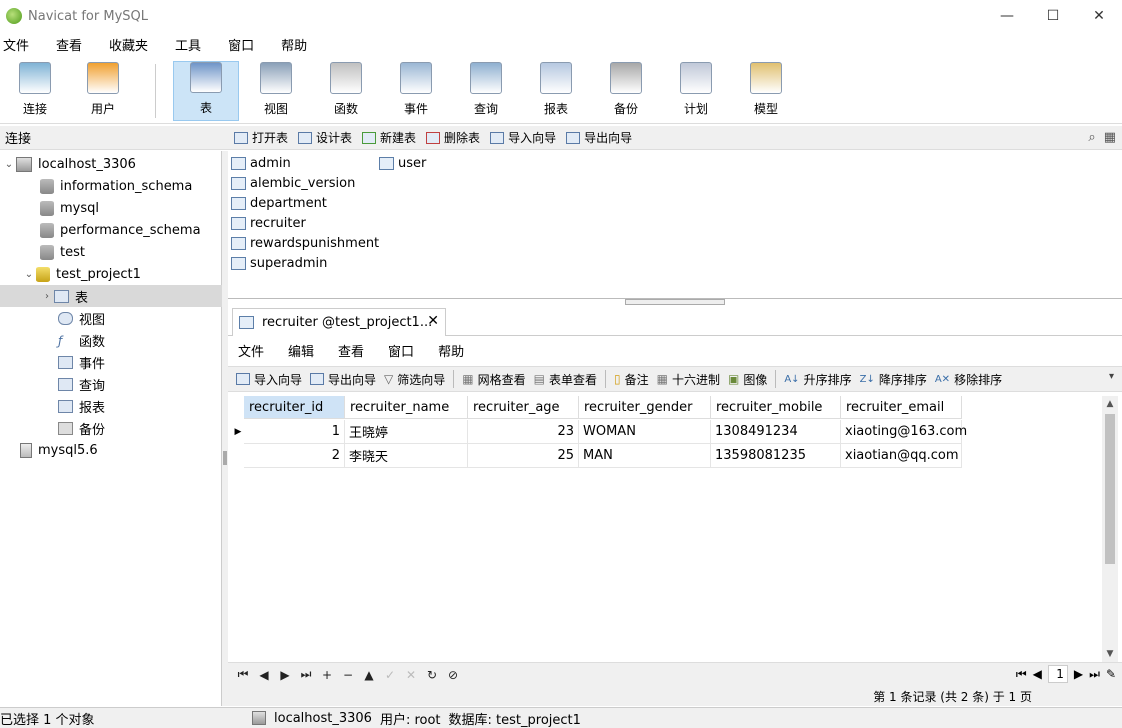 This screenshot has height=728, width=1122. Describe the element at coordinates (243, 674) in the screenshot. I see `first-record-icon: ⏮` at that location.